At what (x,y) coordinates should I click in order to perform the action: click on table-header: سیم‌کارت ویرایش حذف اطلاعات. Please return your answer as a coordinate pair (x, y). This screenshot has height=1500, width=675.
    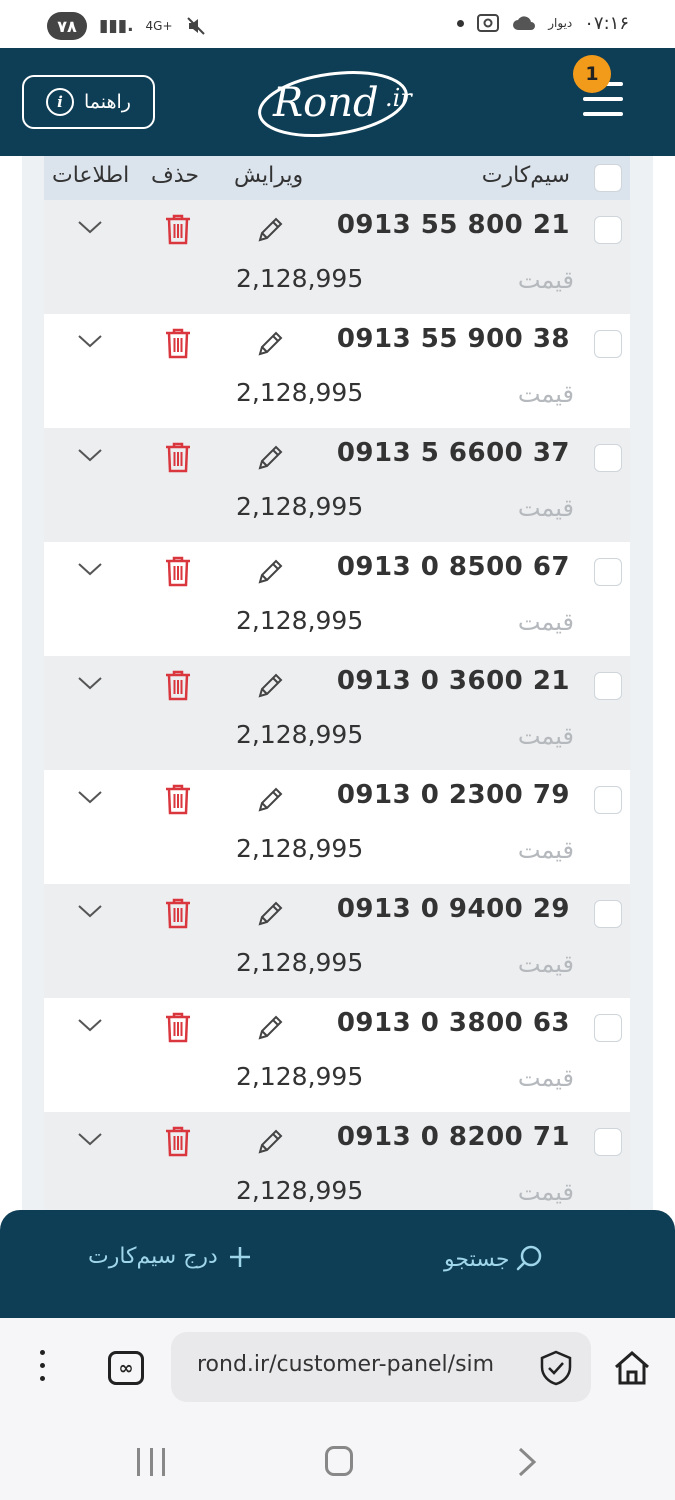
    Looking at the image, I should click on (337, 178).